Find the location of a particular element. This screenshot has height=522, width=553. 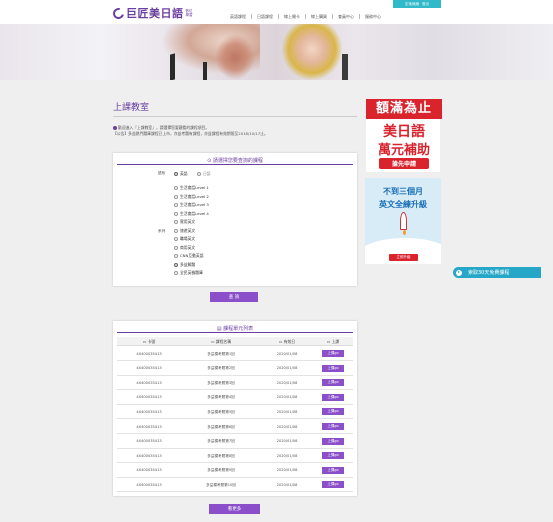

hero-banner is located at coordinates (276, 52).